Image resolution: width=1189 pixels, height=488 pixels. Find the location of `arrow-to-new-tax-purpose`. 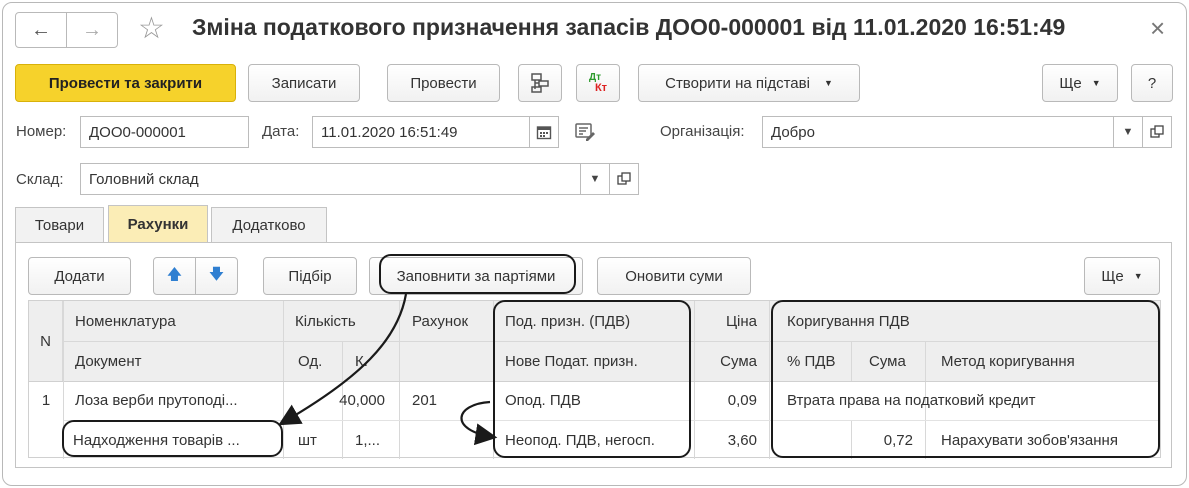

arrow-to-new-tax-purpose is located at coordinates (479, 423).